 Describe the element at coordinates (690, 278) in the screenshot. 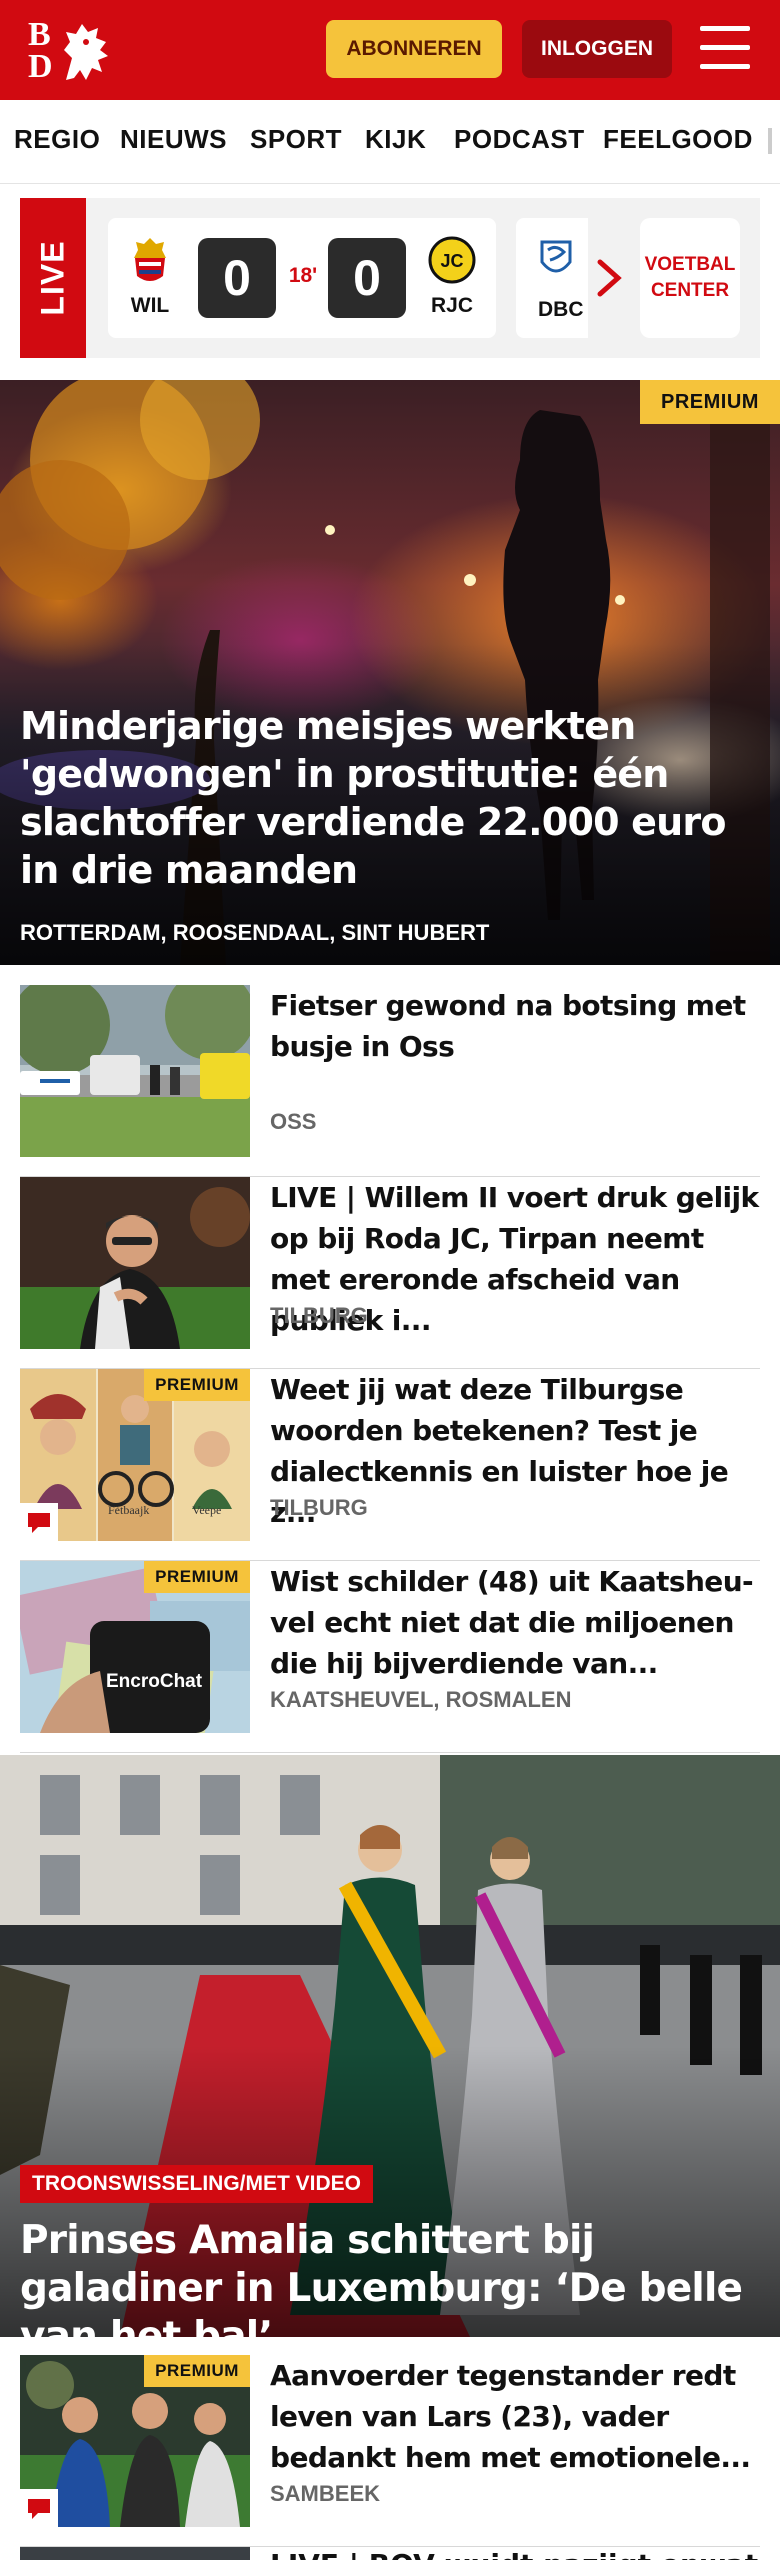

I see `voetbal-center-button: VOETBAL CENTER` at that location.